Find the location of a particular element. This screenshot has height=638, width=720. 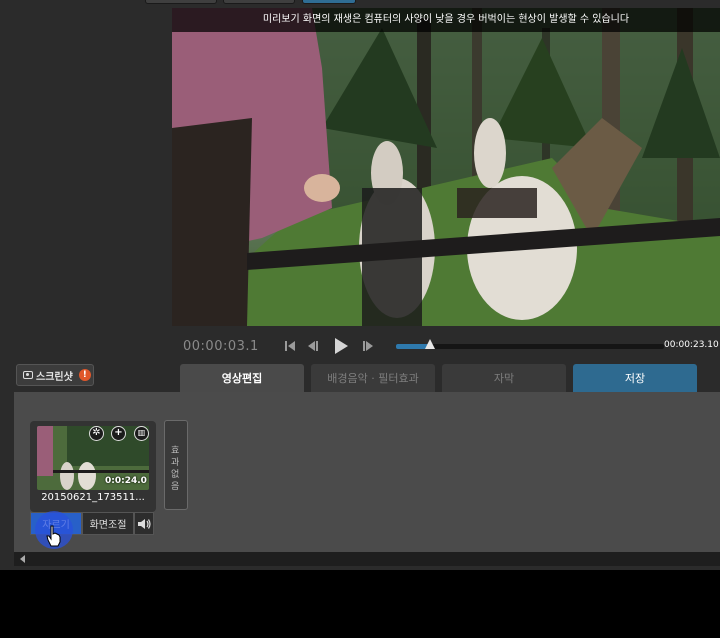

player-controls: 00:00:03.1 00:00:23.10 is located at coordinates (446, 346).